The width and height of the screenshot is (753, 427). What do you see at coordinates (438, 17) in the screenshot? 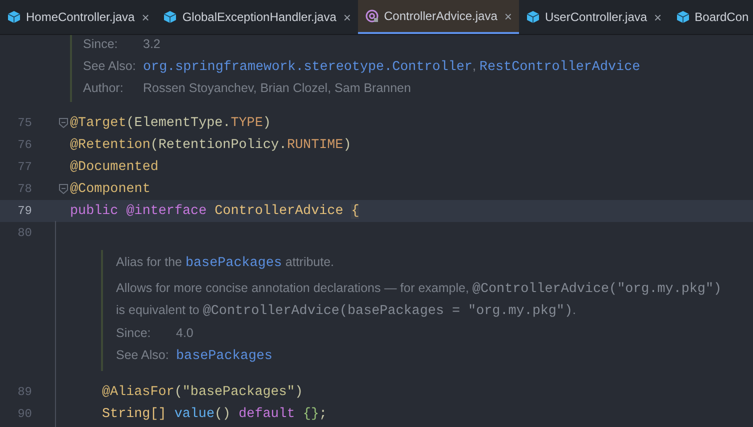
I see `editor-tab: ControllerAdvice.java ×` at bounding box center [438, 17].